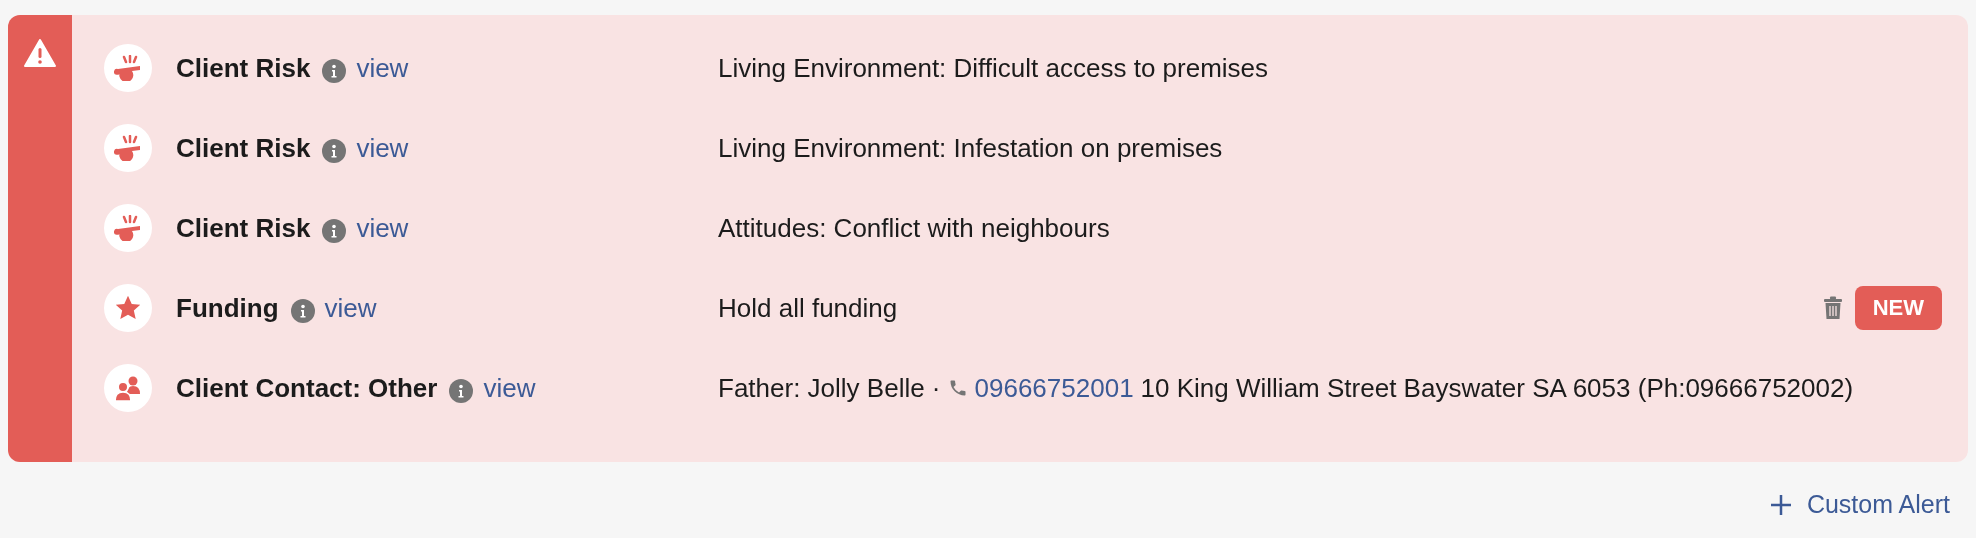 This screenshot has height=538, width=1976. I want to click on plus-icon, so click(1780, 504).